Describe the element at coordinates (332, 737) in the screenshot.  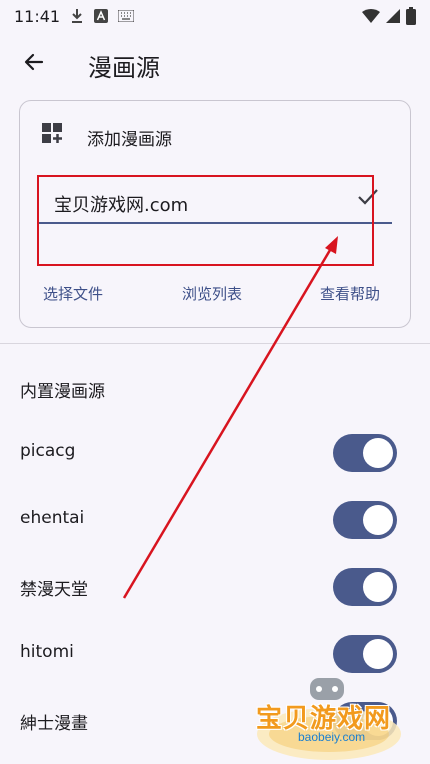
I see `watermark-url: baobeiy.com` at that location.